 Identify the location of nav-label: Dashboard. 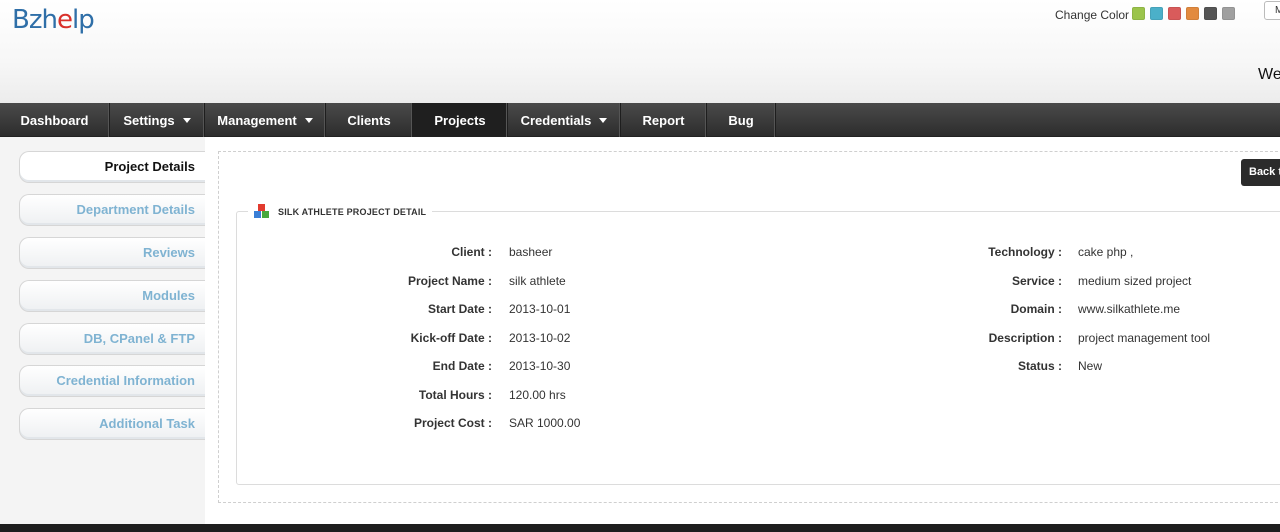
(54, 120).